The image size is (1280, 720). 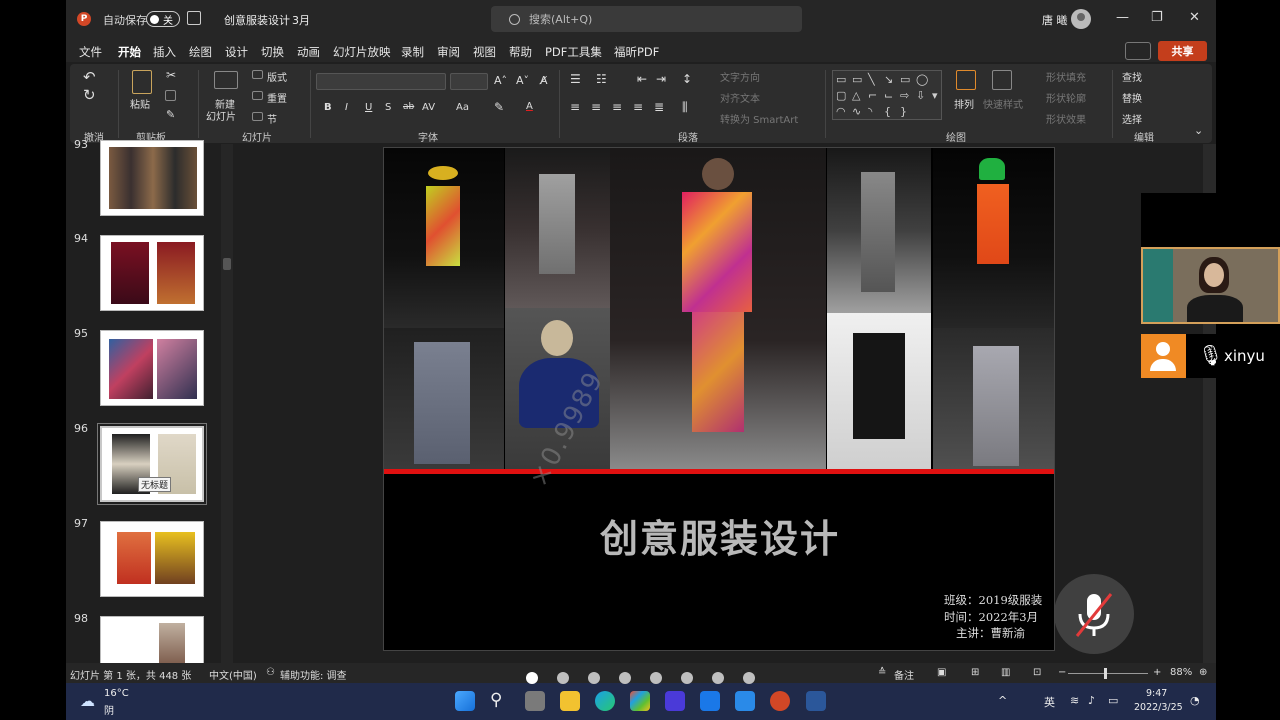 What do you see at coordinates (570, 701) in the screenshot?
I see `file-explorer-icon` at bounding box center [570, 701].